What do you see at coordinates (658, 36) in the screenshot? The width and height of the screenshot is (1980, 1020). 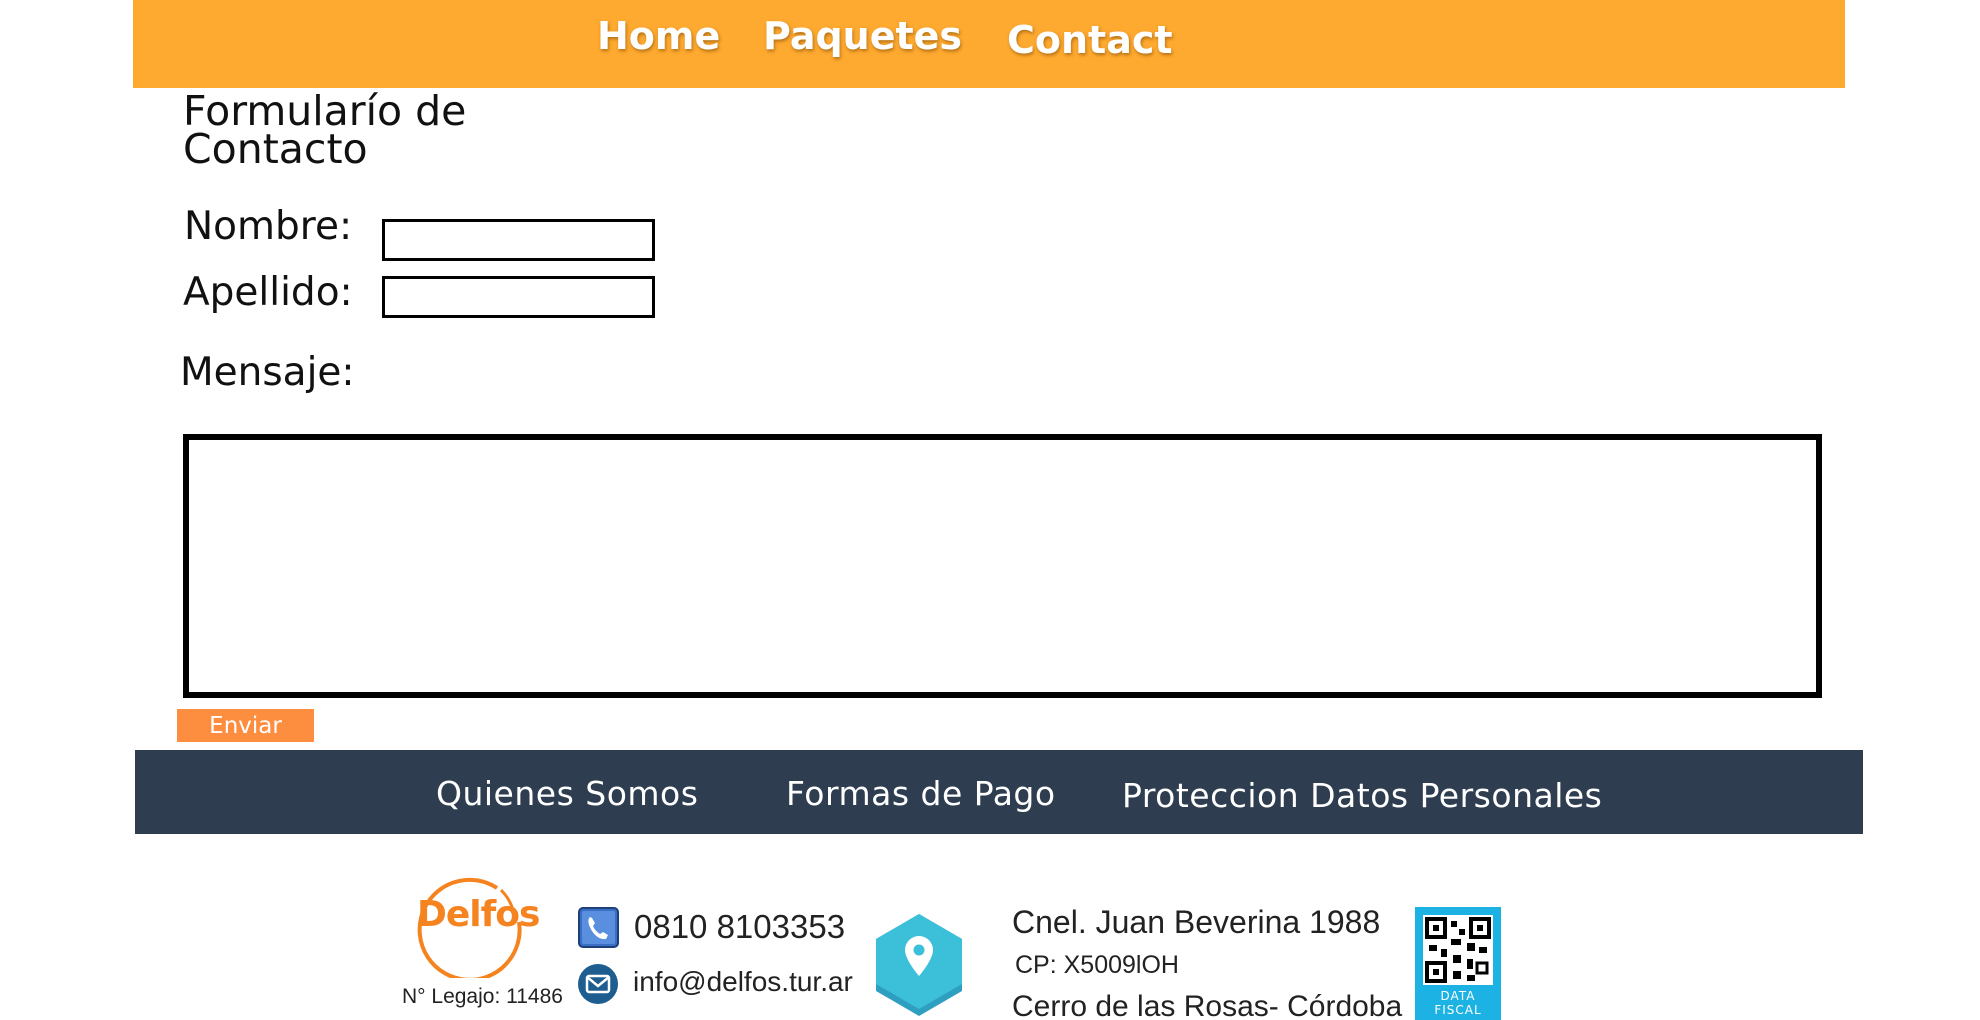 I see `nav-home-link: Home` at bounding box center [658, 36].